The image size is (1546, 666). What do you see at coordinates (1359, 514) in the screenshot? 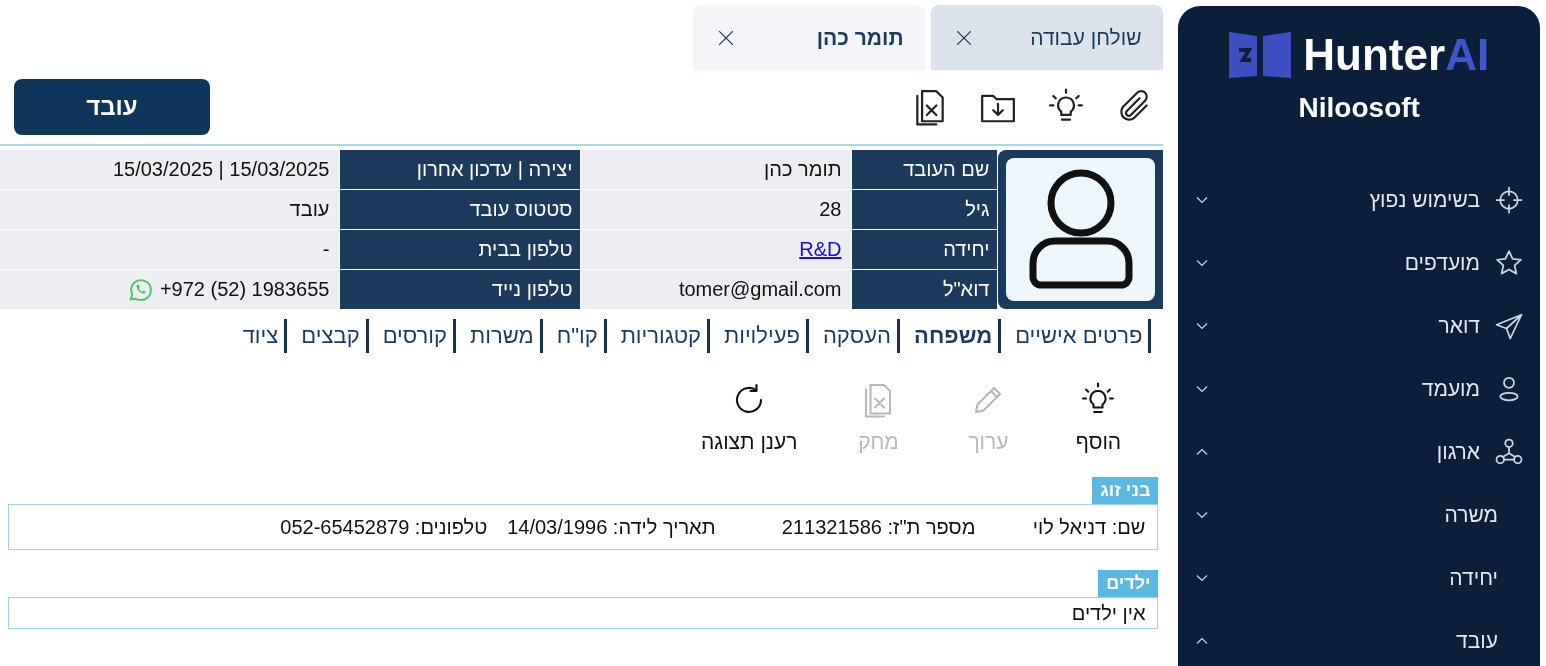
I see `sidebar-item: משרה` at bounding box center [1359, 514].